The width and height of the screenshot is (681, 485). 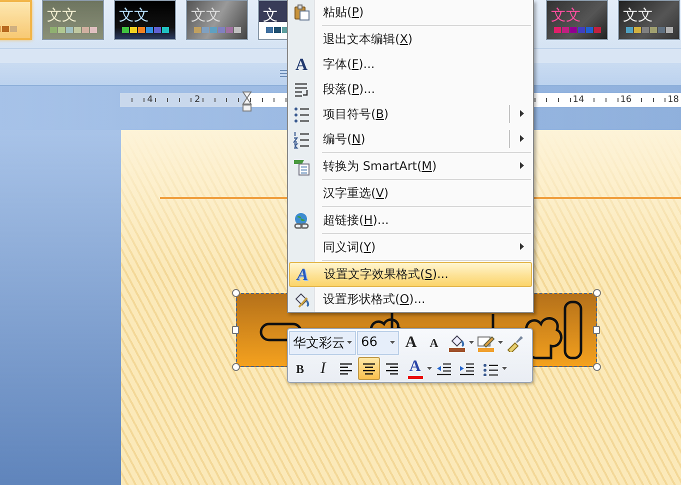 What do you see at coordinates (323, 368) in the screenshot?
I see `italic-button: I` at bounding box center [323, 368].